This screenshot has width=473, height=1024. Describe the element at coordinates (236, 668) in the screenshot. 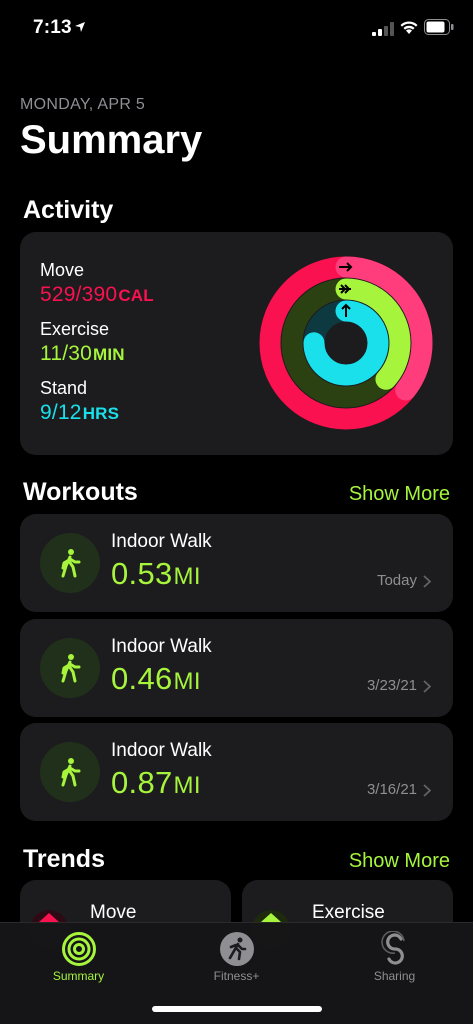

I see `workout-card: Indoor Walk 0.46MI 3/23/21` at that location.